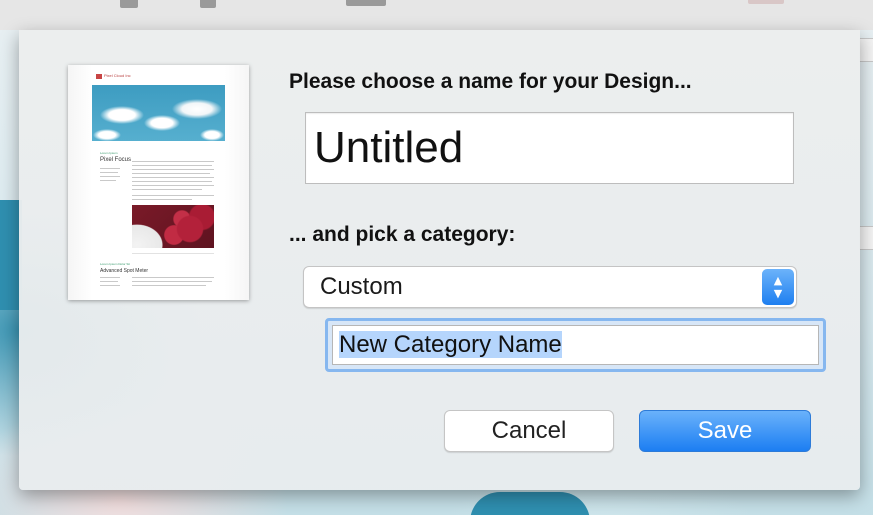 This screenshot has height=515, width=873. Describe the element at coordinates (778, 293) in the screenshot. I see `chevron-down-icon: ▼` at that location.